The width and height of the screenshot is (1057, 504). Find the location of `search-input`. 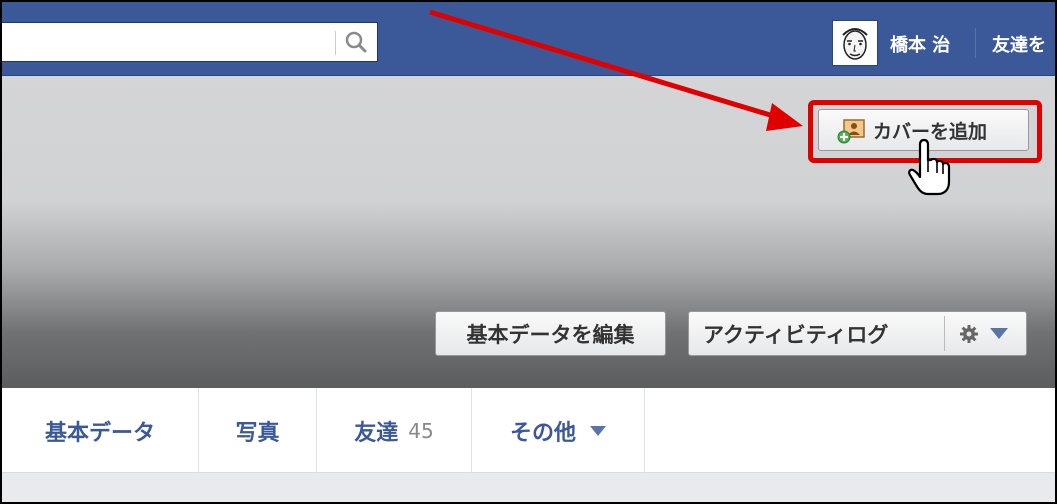

search-input is located at coordinates (167, 42).